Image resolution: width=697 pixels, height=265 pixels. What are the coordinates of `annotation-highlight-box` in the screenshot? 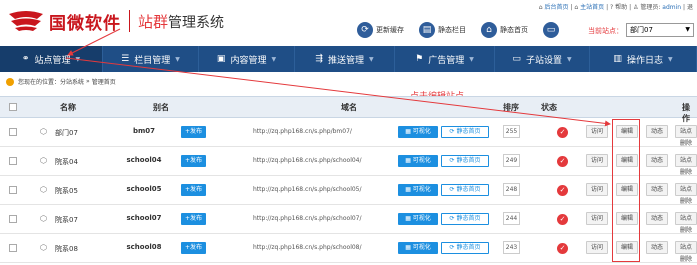 It's located at (626, 190).